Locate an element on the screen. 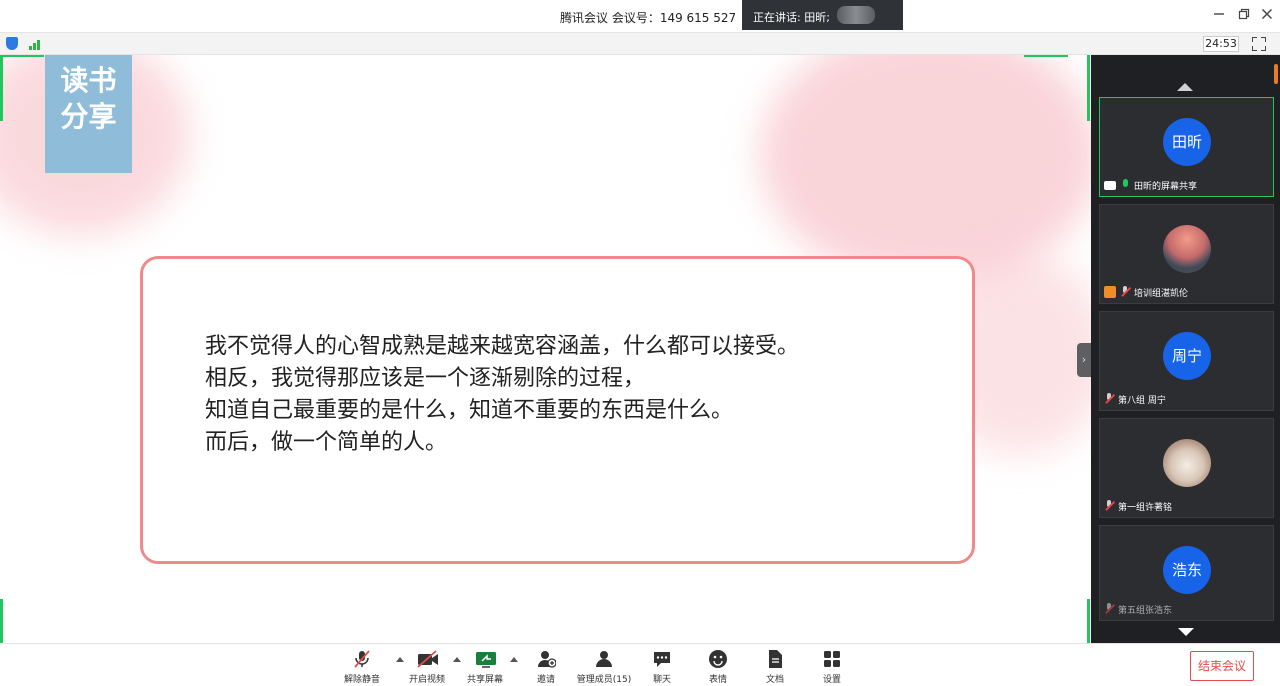 The image size is (1280, 686). participant-name: 第五组张浩东 is located at coordinates (1145, 610).